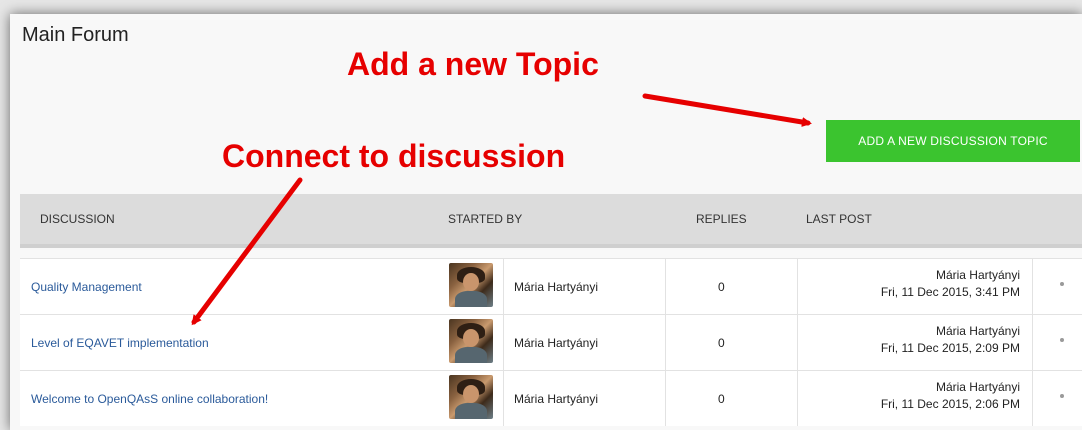  I want to click on page-title: Main Forum, so click(75, 35).